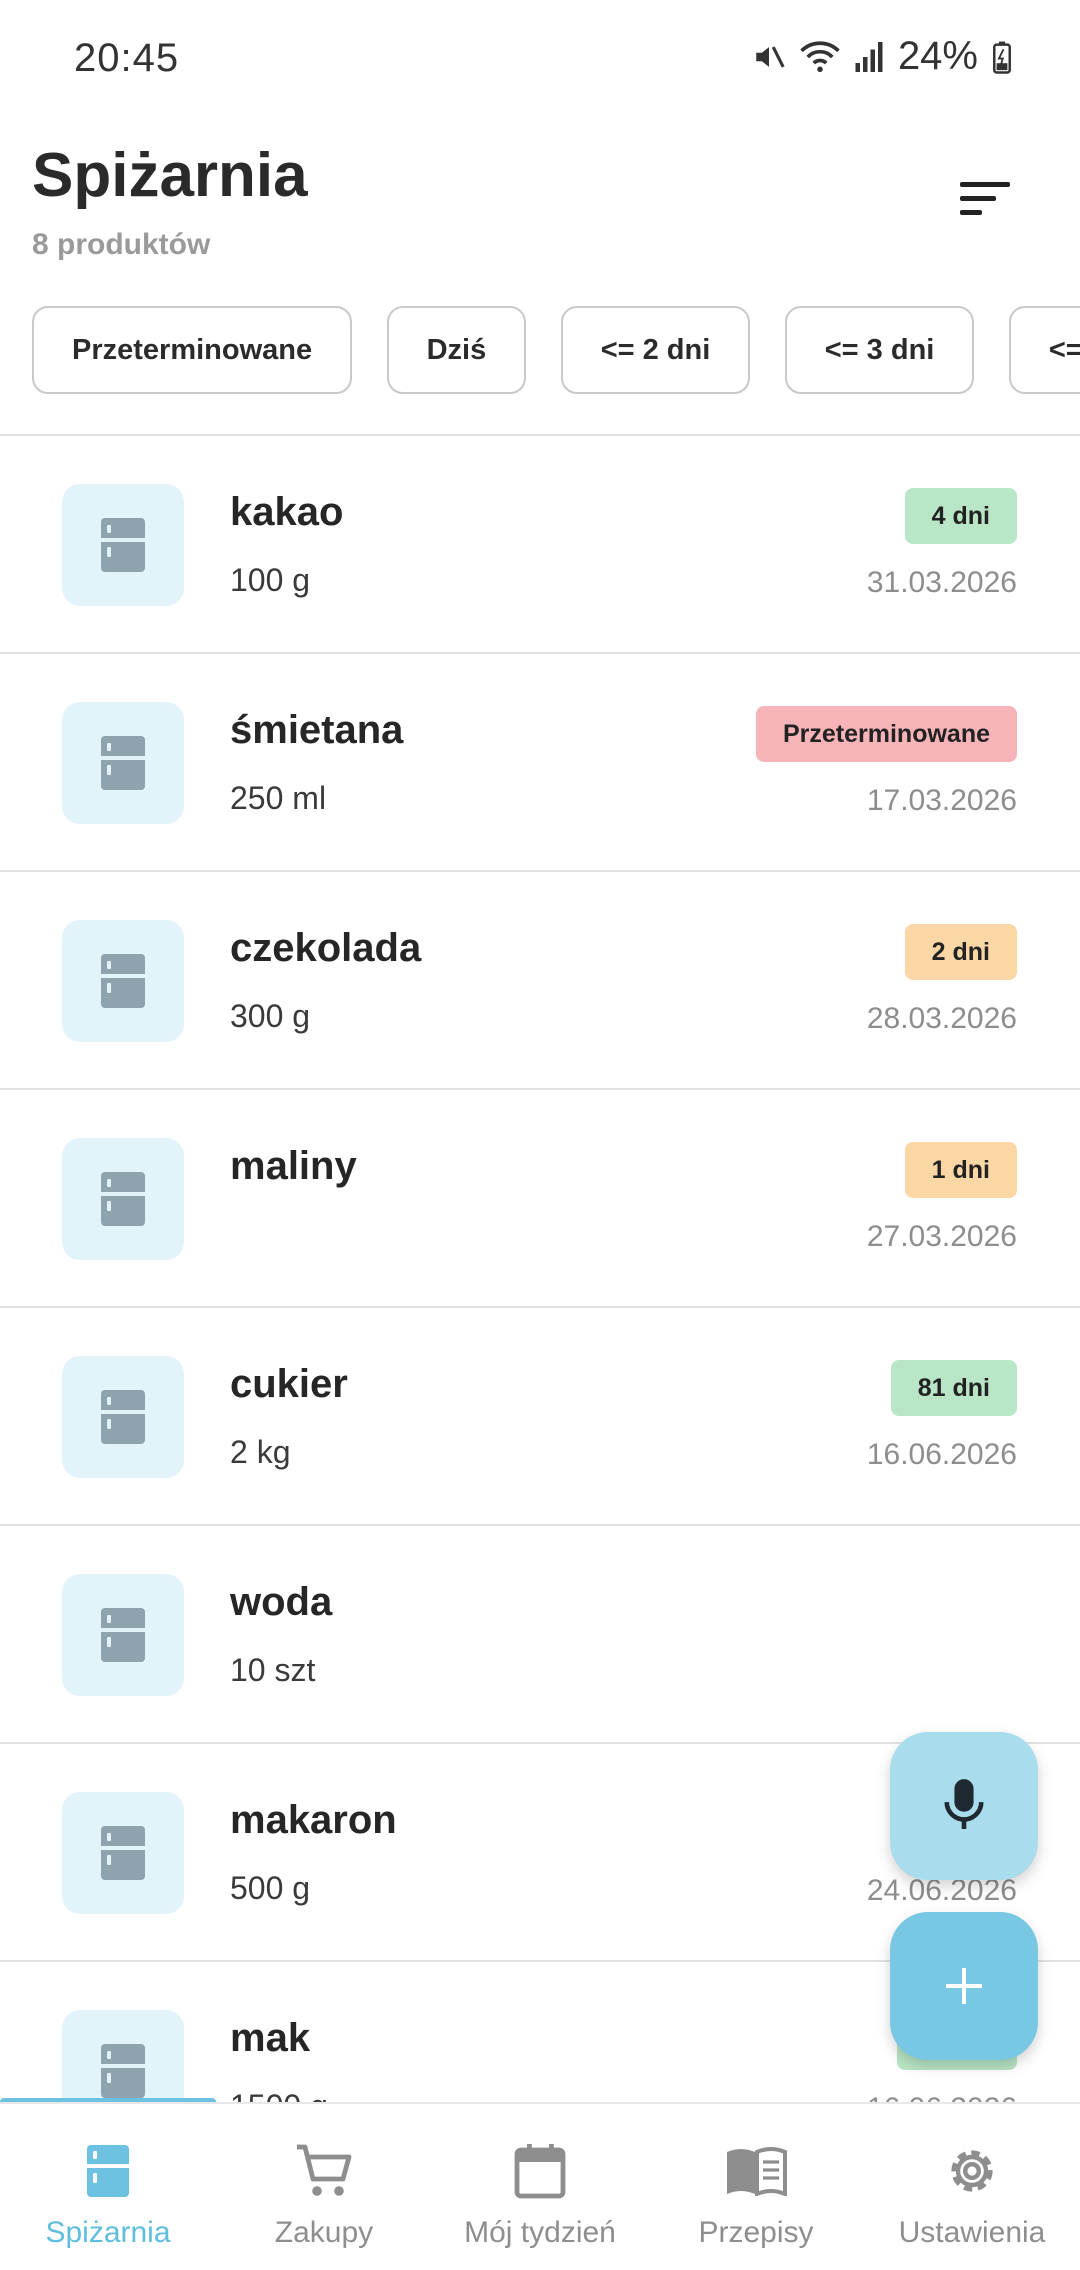 The width and height of the screenshot is (1080, 2270). I want to click on expiry-badge: 4 dni, so click(960, 516).